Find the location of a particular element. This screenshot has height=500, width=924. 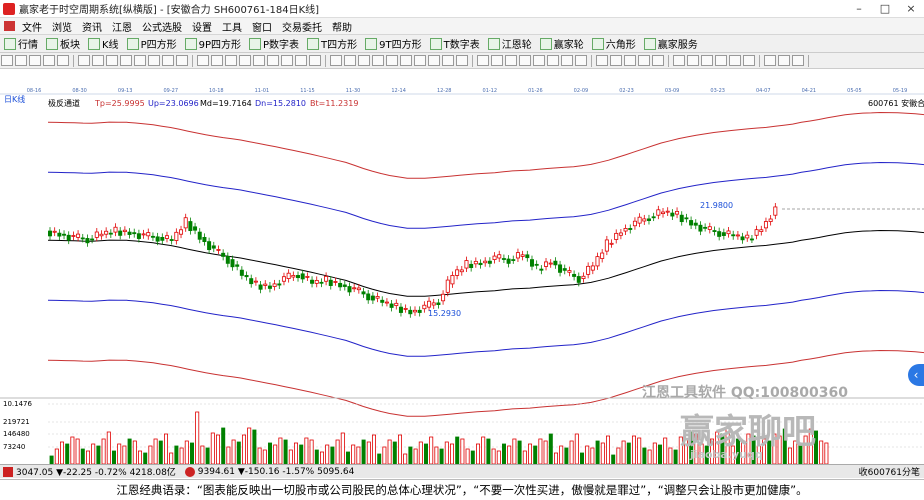

toolbar-hexagon: 六角形 is located at coordinates (613, 43).